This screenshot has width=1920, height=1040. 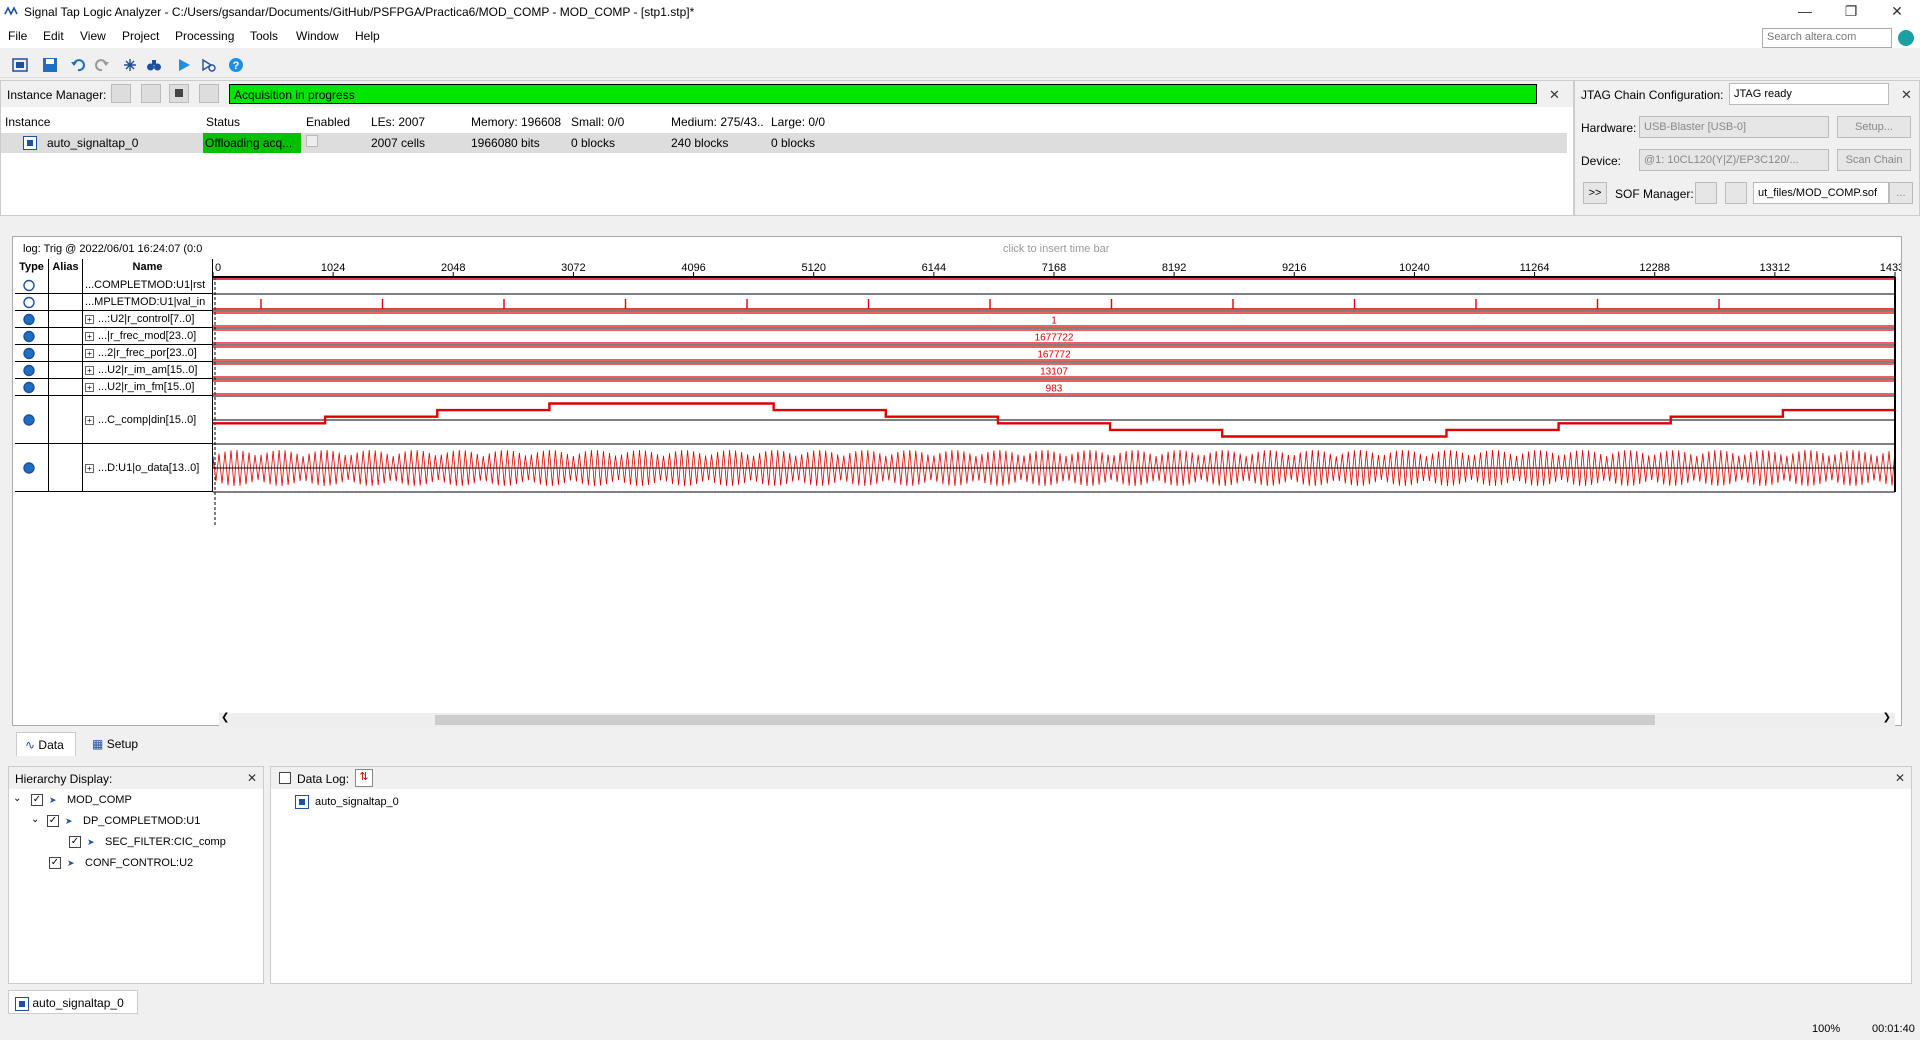 I want to click on signal-name: + ...U2|r_im_fm[15..0], so click(x=148, y=387).